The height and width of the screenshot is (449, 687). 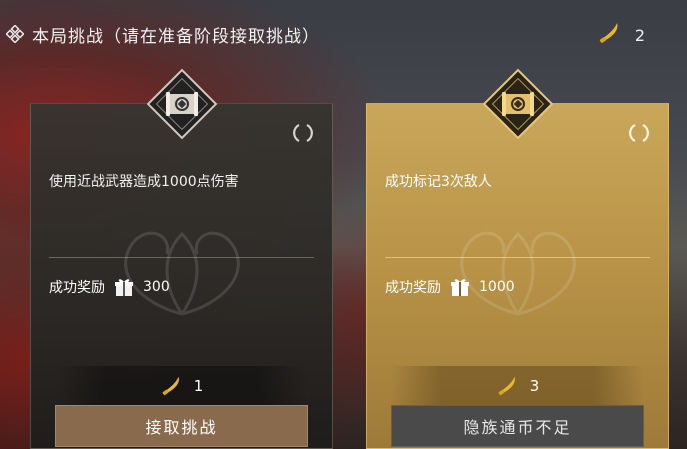 I want to click on challenge-task: 使用近战武器造成1000点伤害, so click(x=144, y=182).